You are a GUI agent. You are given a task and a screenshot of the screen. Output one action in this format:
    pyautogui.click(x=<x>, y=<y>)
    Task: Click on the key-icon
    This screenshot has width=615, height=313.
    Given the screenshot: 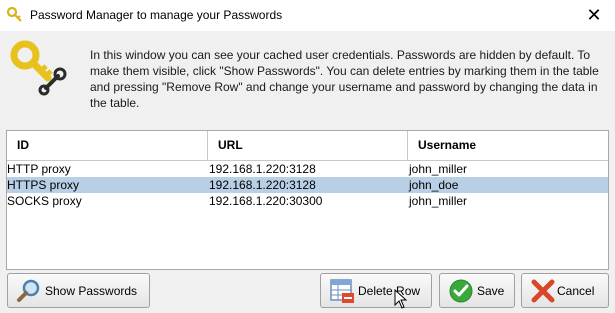 What is the action you would take?
    pyautogui.click(x=14, y=14)
    